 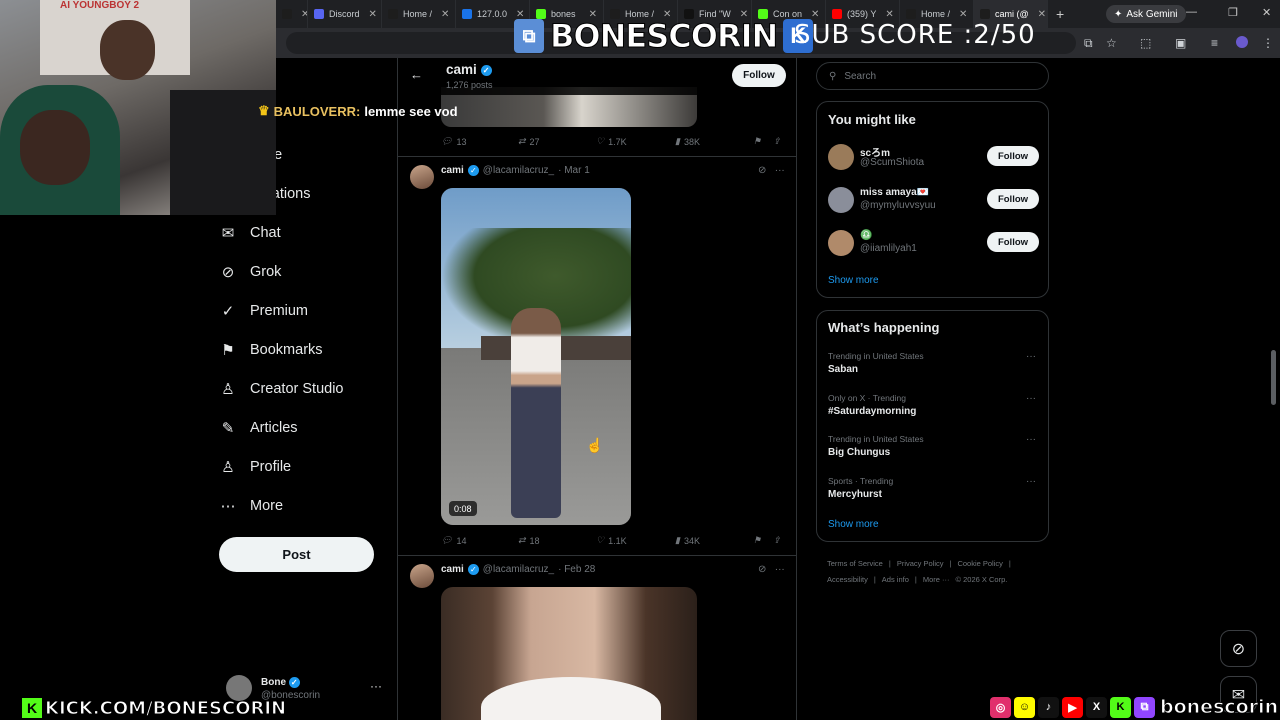 I want to click on repost-button: ⇄ 27, so click(x=529, y=141).